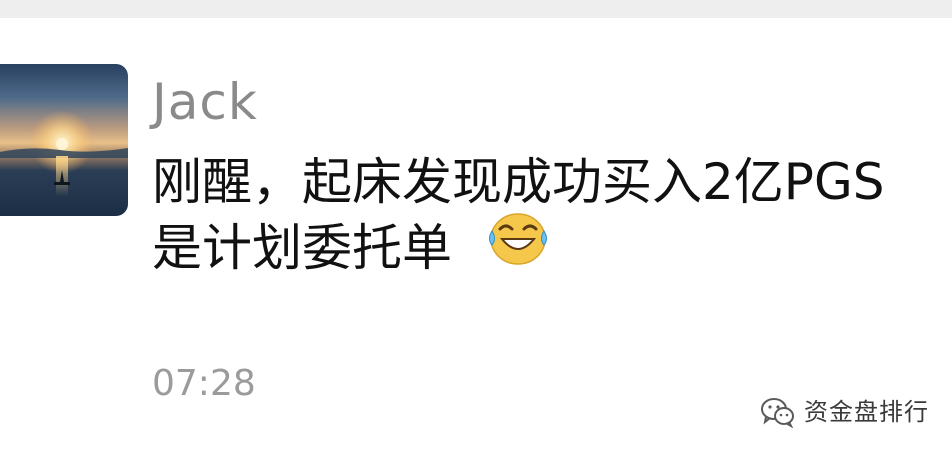  Describe the element at coordinates (518, 243) in the screenshot. I see `face-with-tears-of-joy-icon` at that location.